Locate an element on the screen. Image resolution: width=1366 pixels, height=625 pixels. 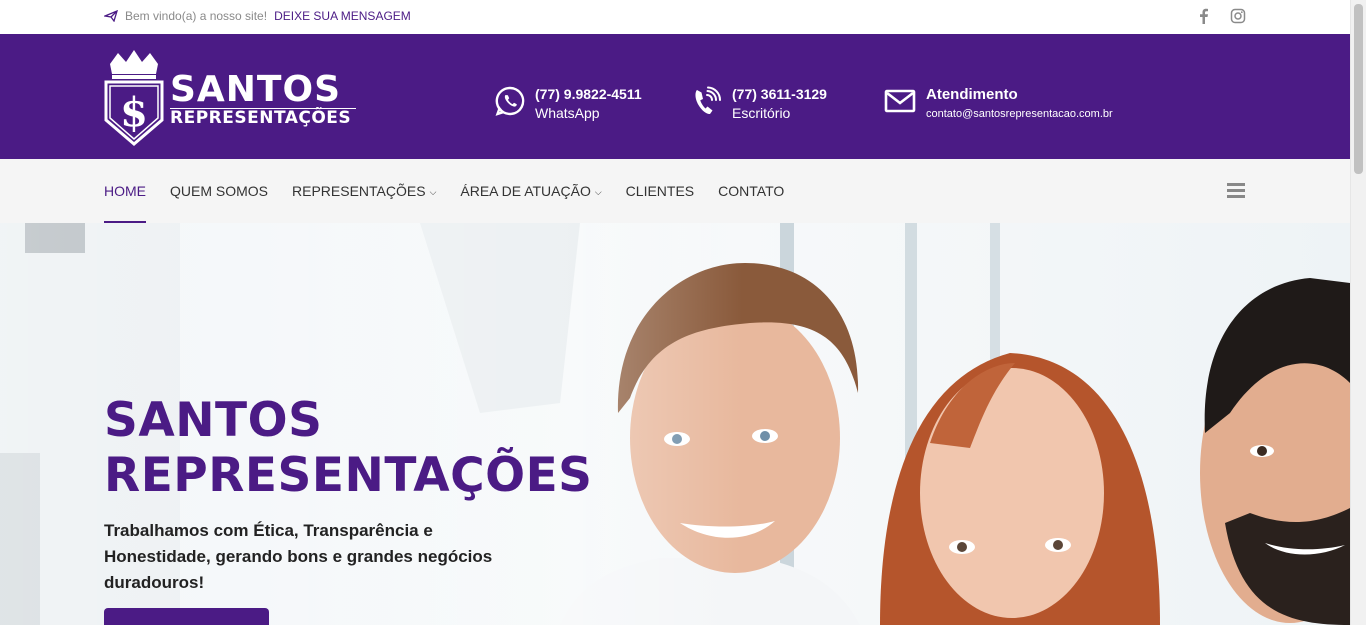
nav-label: QUEM SOMOS is located at coordinates (219, 191).